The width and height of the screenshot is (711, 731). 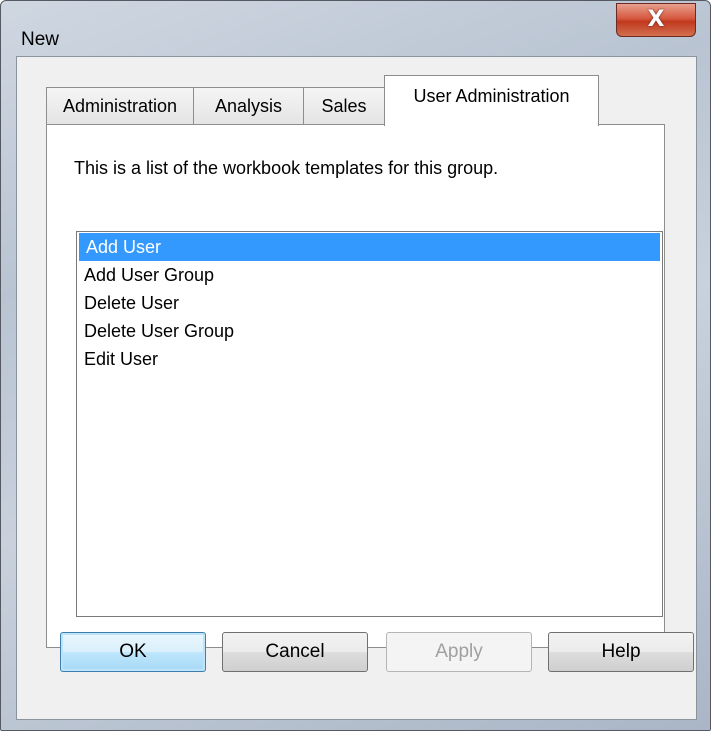 What do you see at coordinates (355, 27) in the screenshot?
I see `title-bar: New X` at bounding box center [355, 27].